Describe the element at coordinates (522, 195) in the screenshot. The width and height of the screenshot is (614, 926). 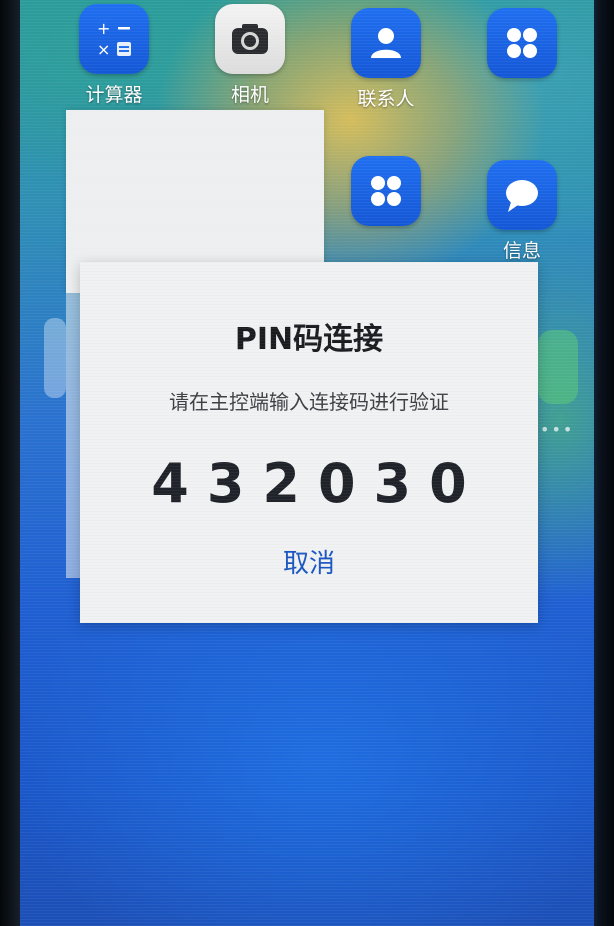
I see `messages-icon` at that location.